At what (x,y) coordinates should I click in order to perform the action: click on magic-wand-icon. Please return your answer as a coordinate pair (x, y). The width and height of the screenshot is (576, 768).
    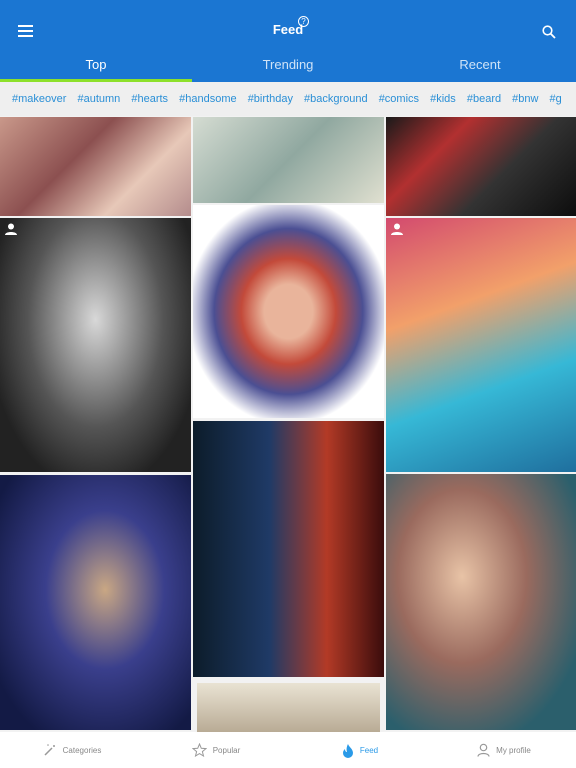
    Looking at the image, I should click on (49, 750).